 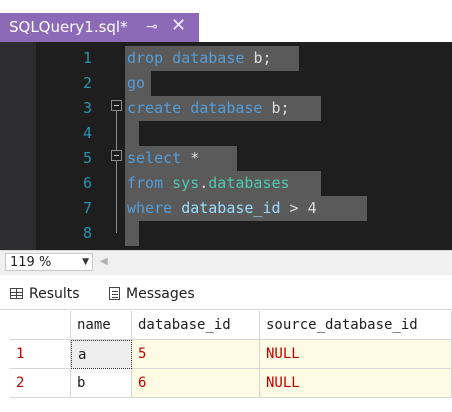 I want to click on results-pane-tabs: Results Messages, so click(x=226, y=292).